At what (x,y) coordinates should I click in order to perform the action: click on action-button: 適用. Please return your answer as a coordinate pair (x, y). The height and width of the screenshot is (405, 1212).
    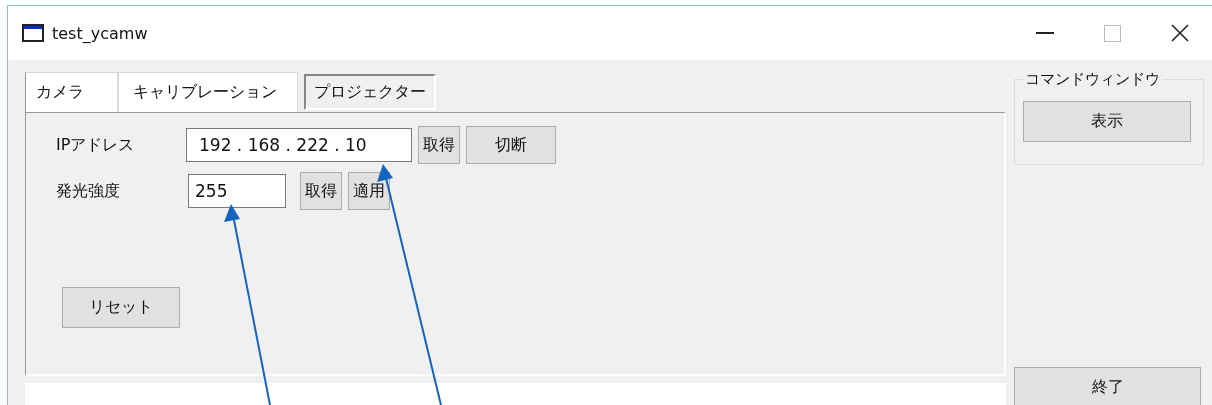
    Looking at the image, I should click on (369, 191).